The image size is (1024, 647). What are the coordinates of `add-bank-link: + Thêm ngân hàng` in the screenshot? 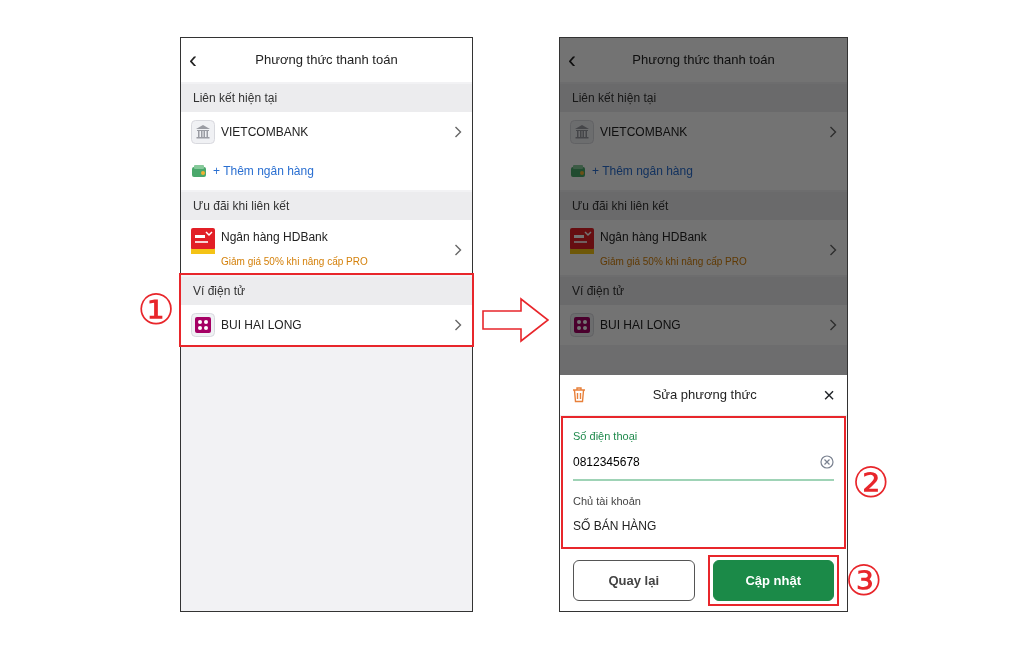 It's located at (263, 171).